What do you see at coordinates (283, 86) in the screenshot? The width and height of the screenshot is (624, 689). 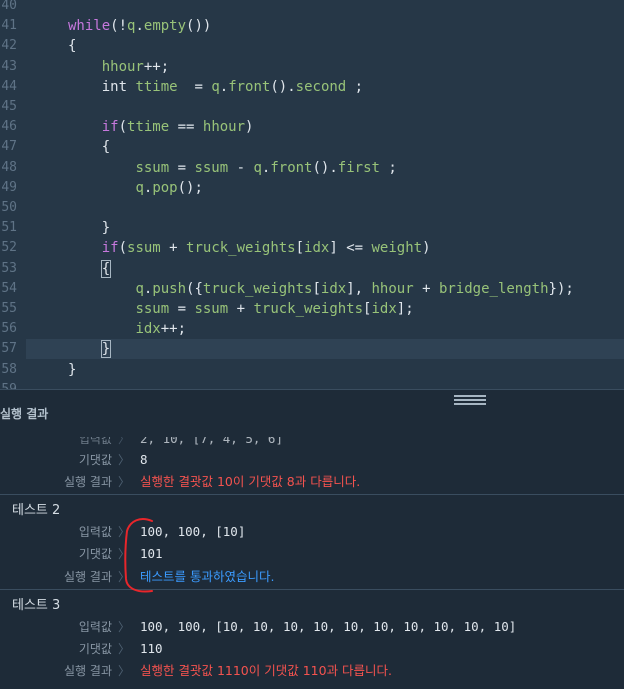 I see `code-token: ().` at bounding box center [283, 86].